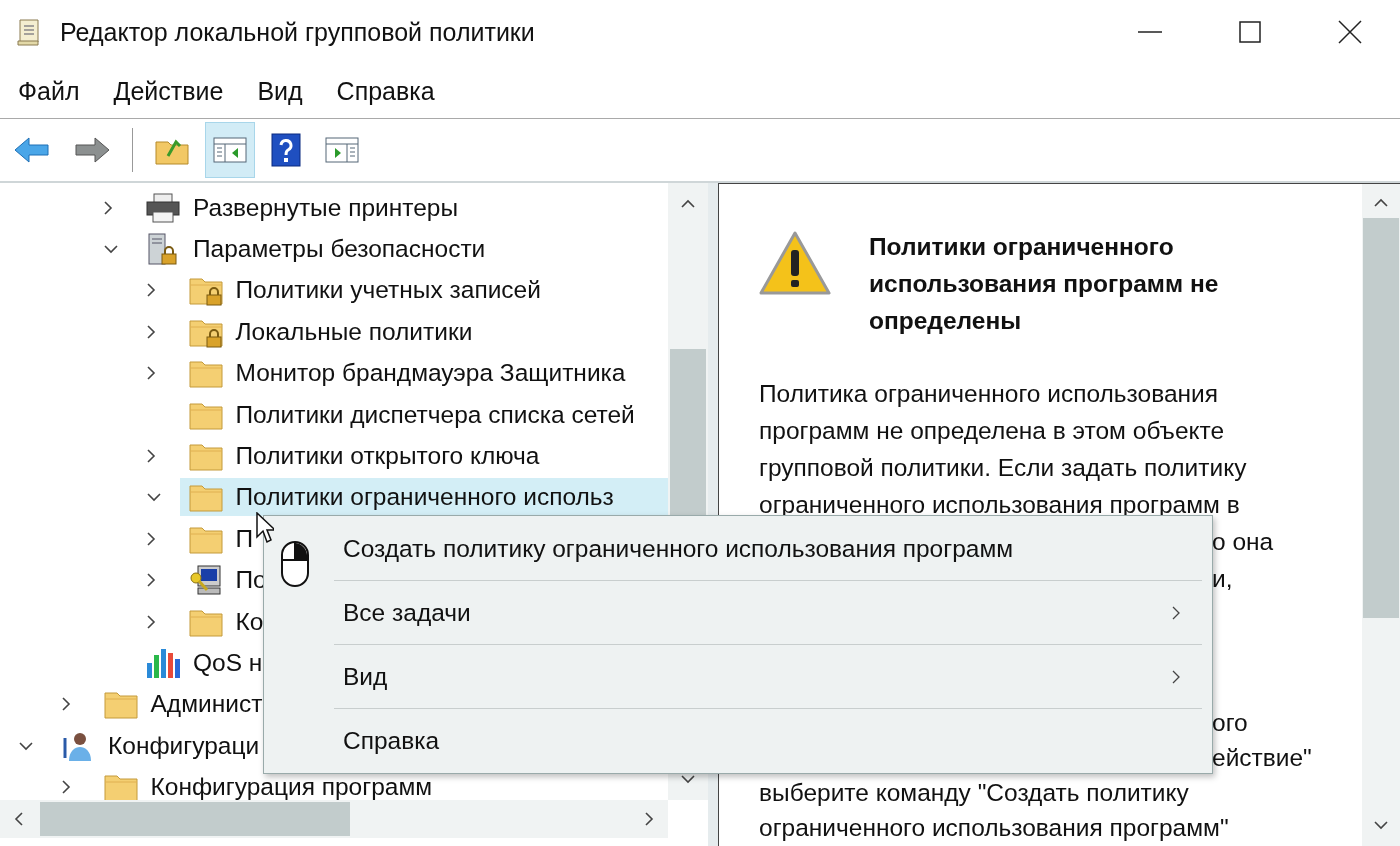 The image size is (1400, 846). Describe the element at coordinates (999, 504) in the screenshot. I see `text-line: ограниченного использования программ в` at that location.